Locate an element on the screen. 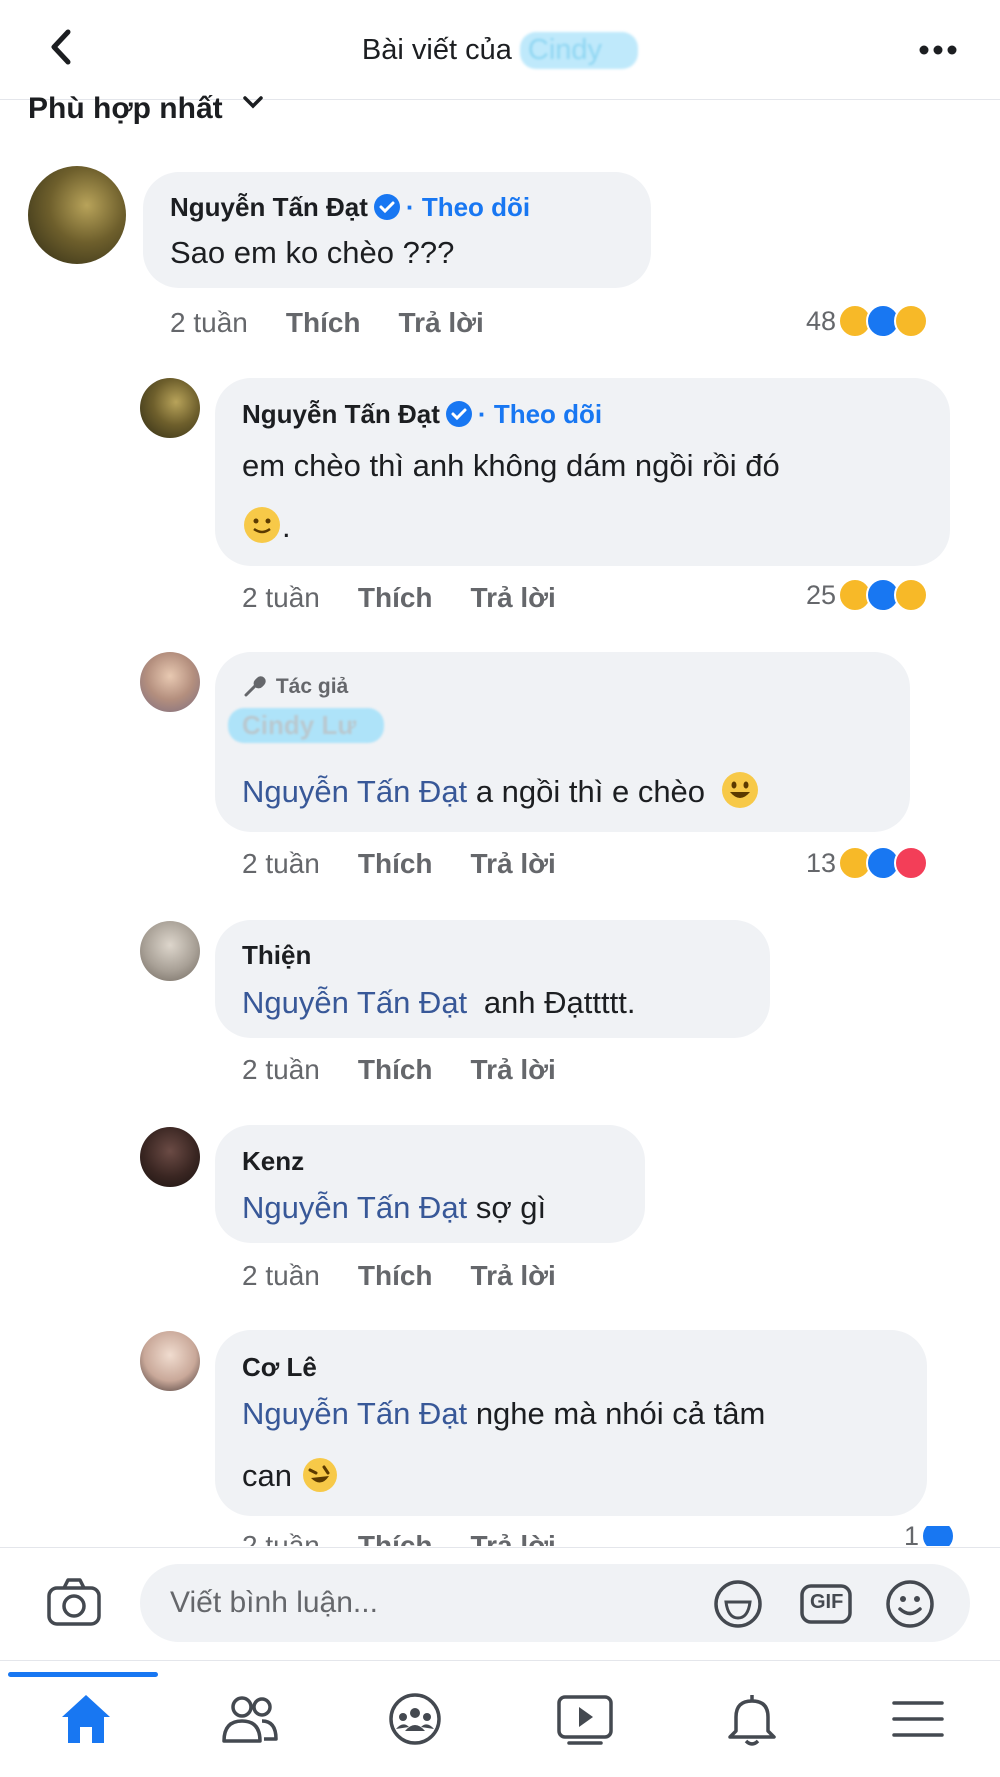  author-name: Cindy Lư is located at coordinates (299, 725).